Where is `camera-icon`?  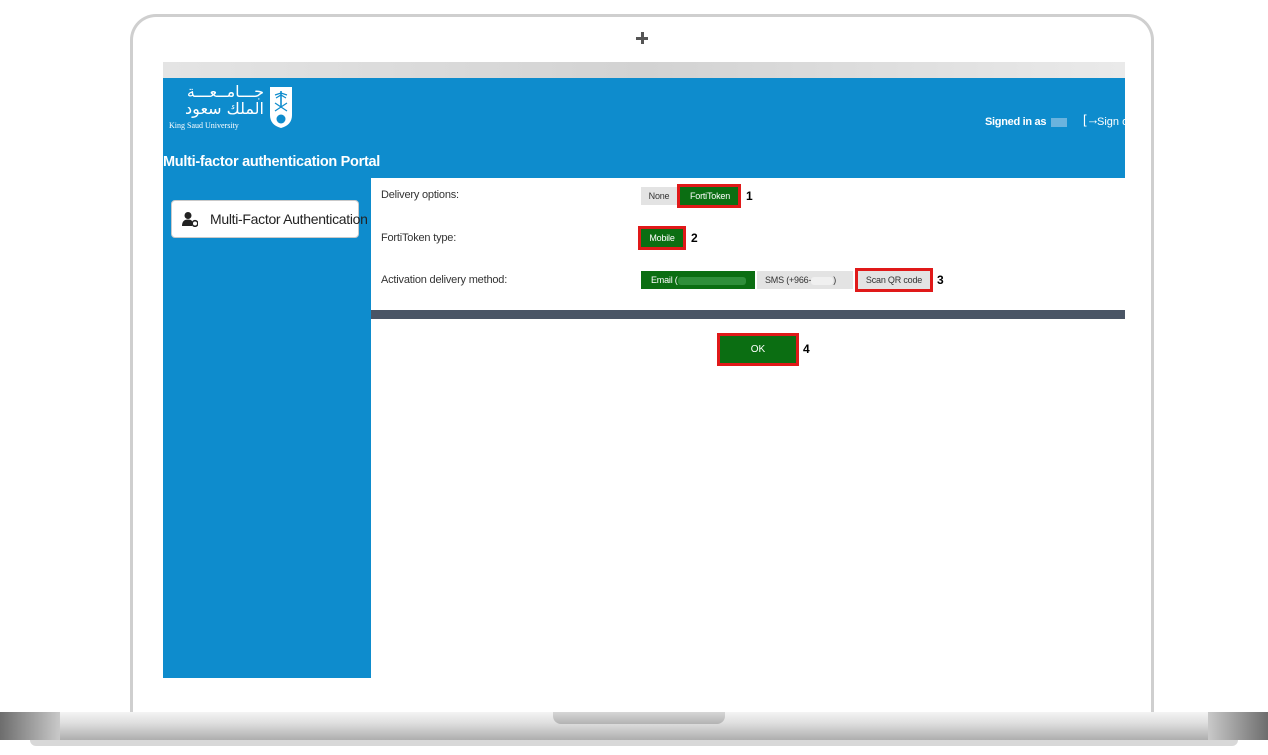 camera-icon is located at coordinates (642, 38).